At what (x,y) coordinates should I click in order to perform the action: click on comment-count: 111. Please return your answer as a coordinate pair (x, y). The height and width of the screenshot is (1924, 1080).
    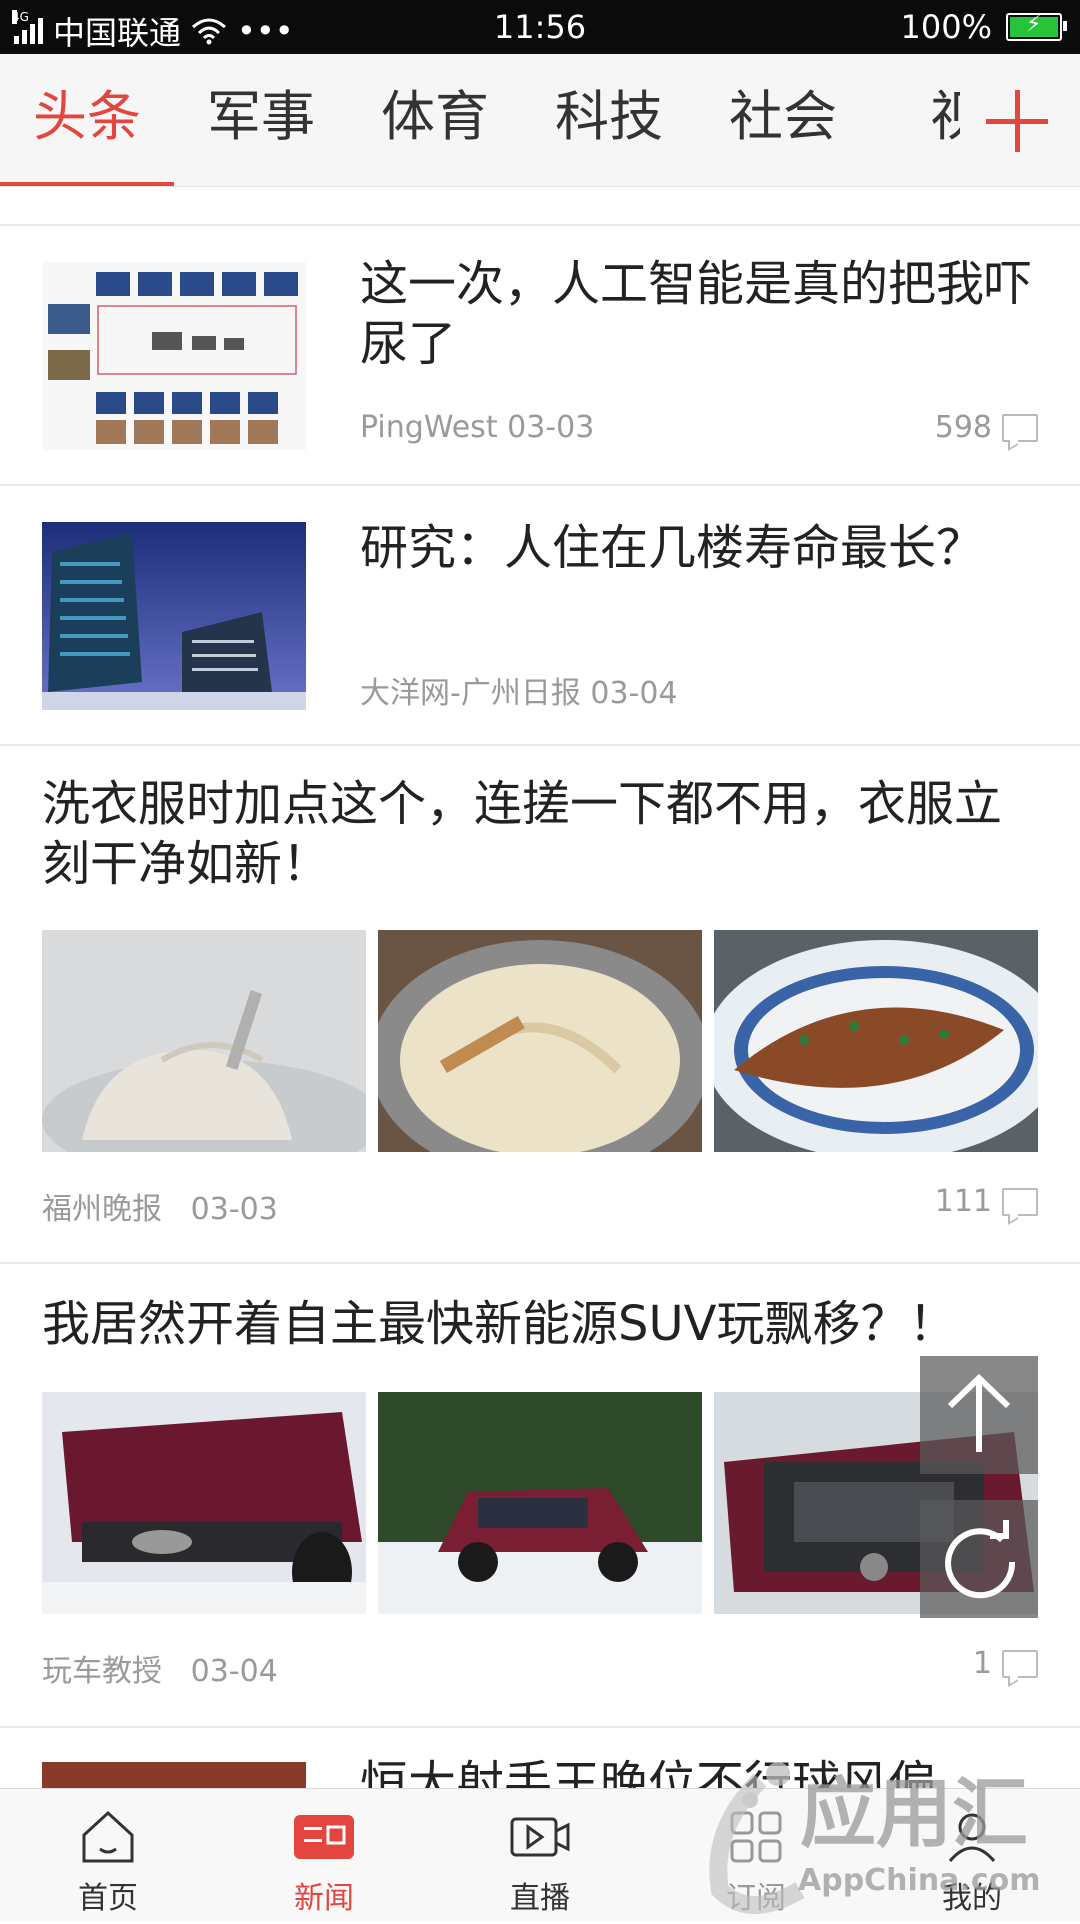
    Looking at the image, I should click on (986, 1201).